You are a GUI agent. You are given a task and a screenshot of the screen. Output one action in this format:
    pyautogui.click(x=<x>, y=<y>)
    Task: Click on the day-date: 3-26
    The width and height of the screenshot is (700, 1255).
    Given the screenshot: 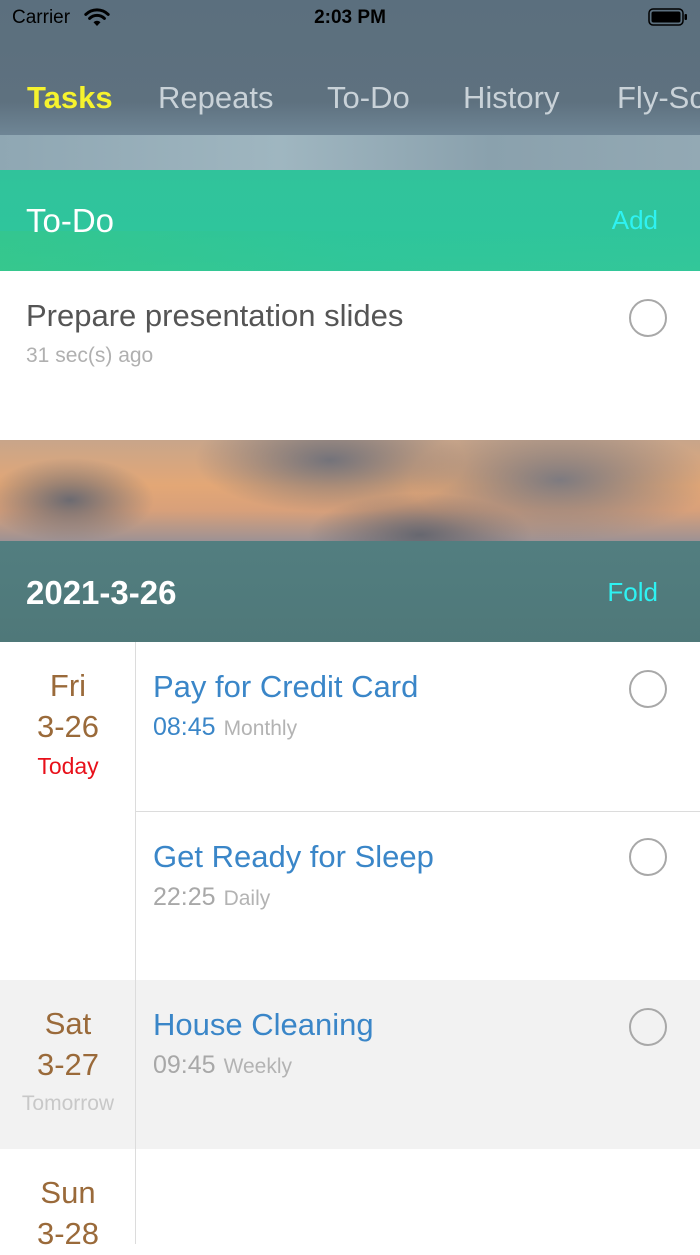 What is the action you would take?
    pyautogui.click(x=68, y=726)
    